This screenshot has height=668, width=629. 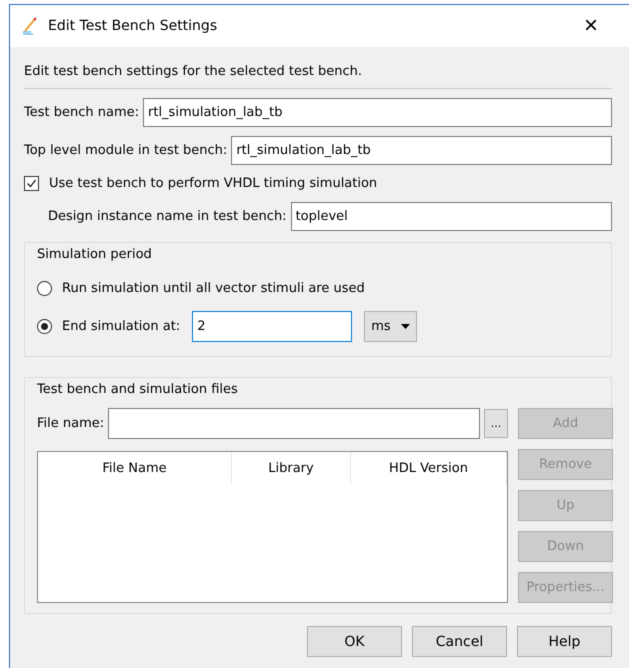 What do you see at coordinates (121, 326) in the screenshot?
I see `radio-label: End simulation at:` at bounding box center [121, 326].